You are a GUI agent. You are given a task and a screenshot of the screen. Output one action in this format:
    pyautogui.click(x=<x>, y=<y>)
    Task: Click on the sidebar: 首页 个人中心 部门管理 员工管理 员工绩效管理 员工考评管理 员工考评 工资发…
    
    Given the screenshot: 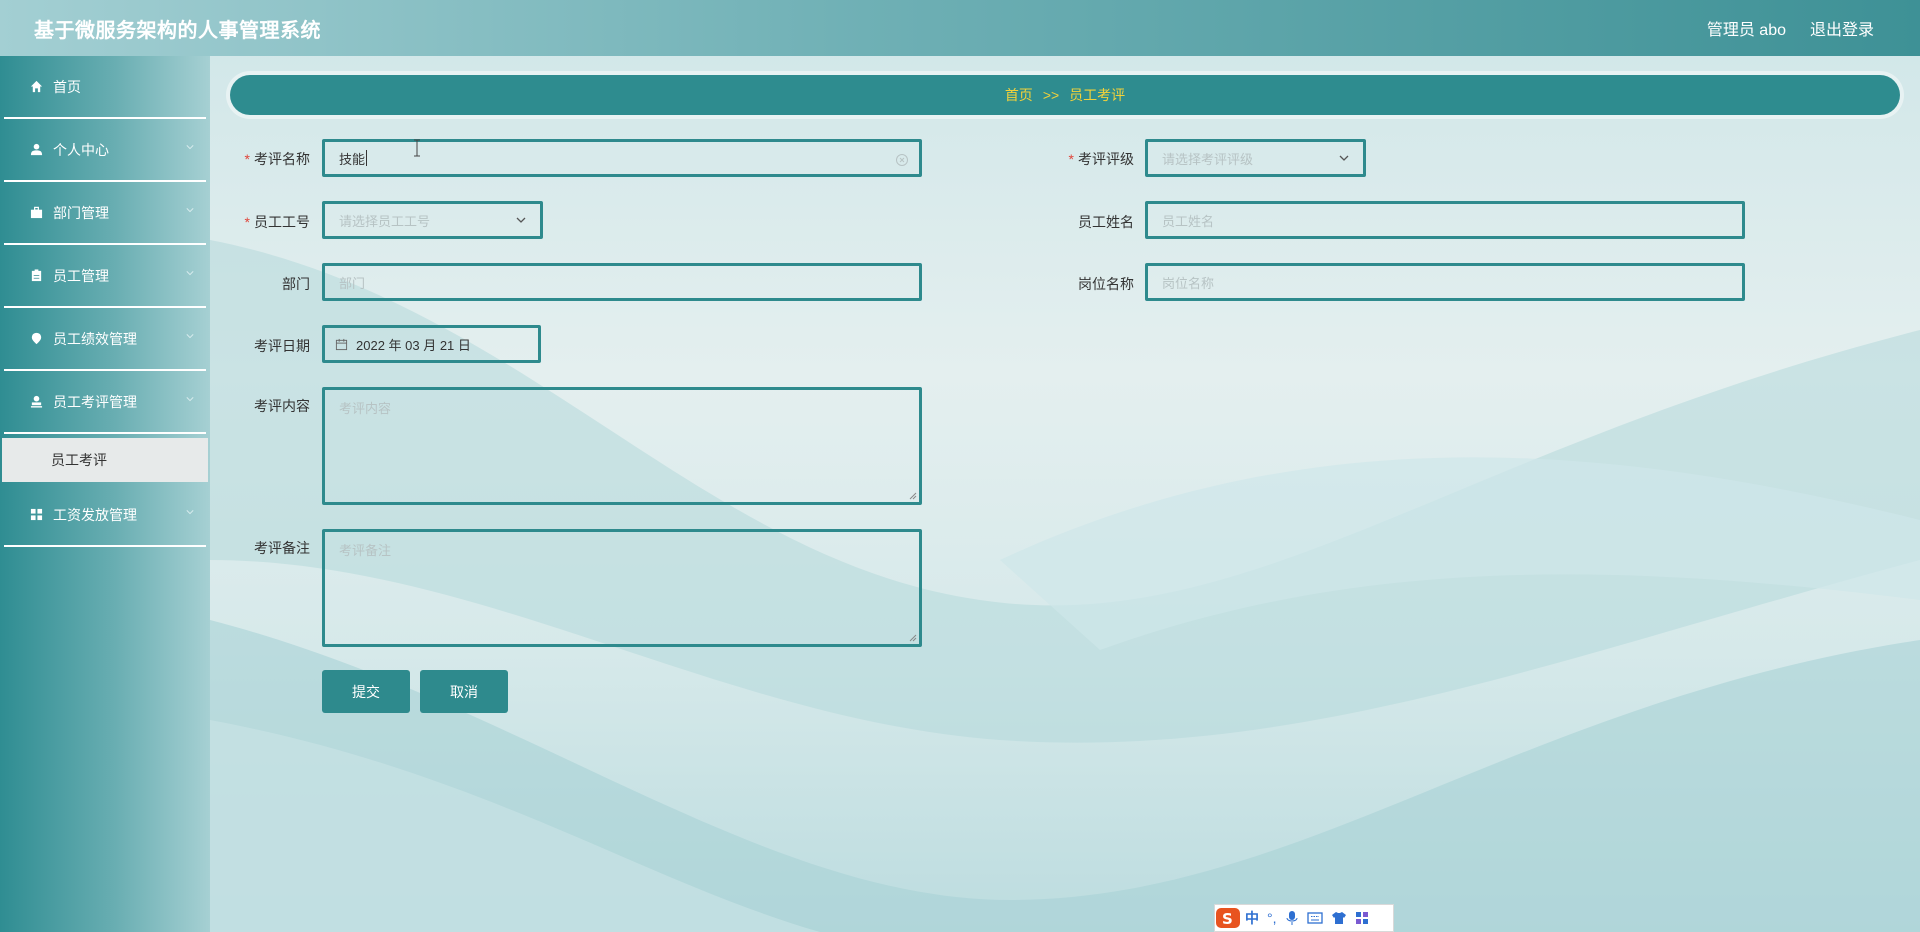 What is the action you would take?
    pyautogui.click(x=105, y=494)
    